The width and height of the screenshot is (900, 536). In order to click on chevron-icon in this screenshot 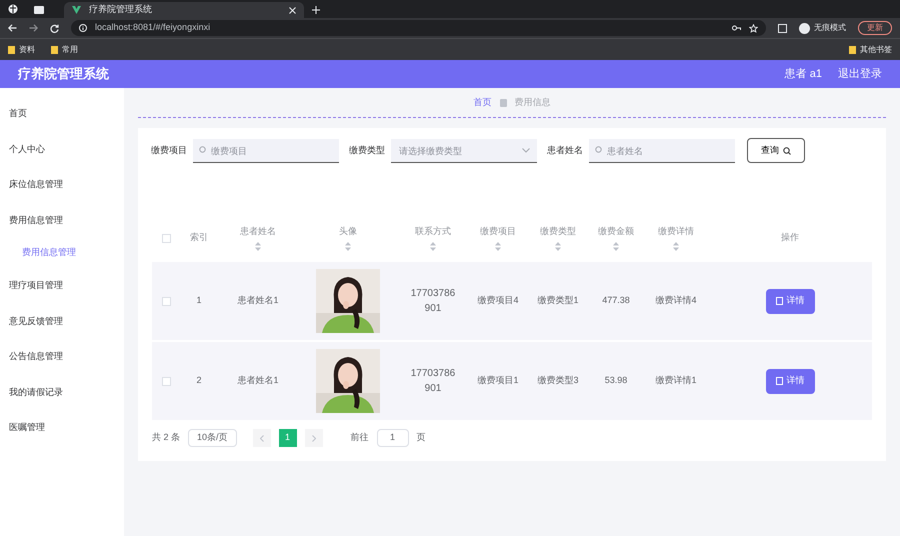, I will do `click(526, 150)`.